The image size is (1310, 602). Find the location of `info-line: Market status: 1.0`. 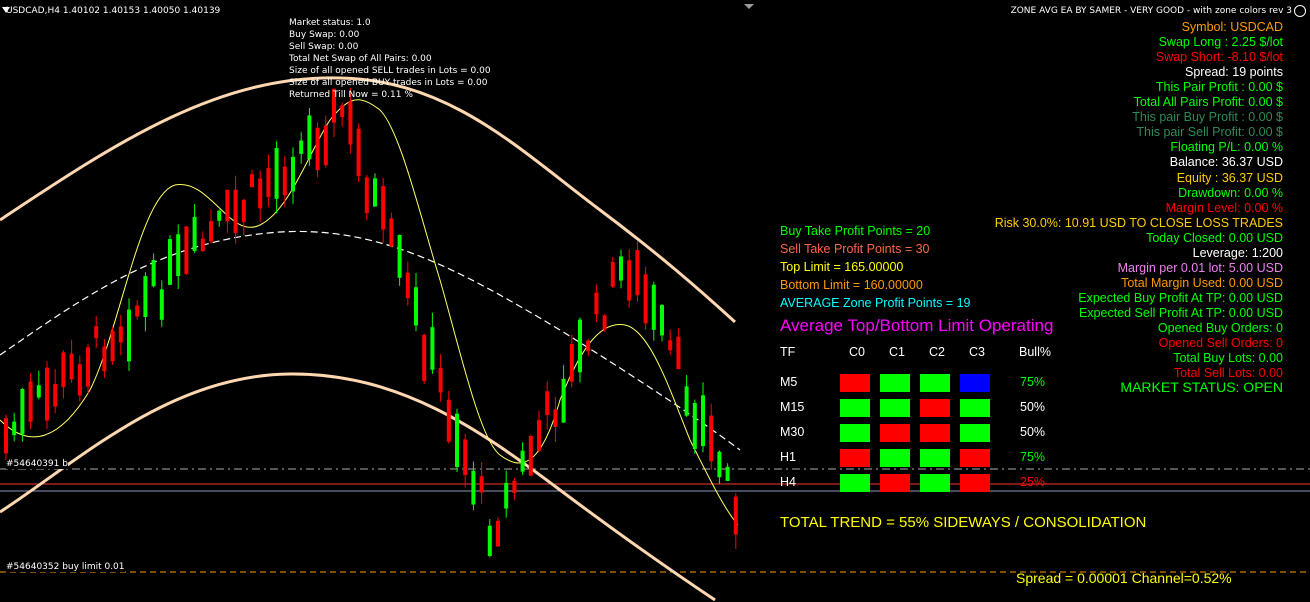

info-line: Market status: 1.0 is located at coordinates (330, 23).